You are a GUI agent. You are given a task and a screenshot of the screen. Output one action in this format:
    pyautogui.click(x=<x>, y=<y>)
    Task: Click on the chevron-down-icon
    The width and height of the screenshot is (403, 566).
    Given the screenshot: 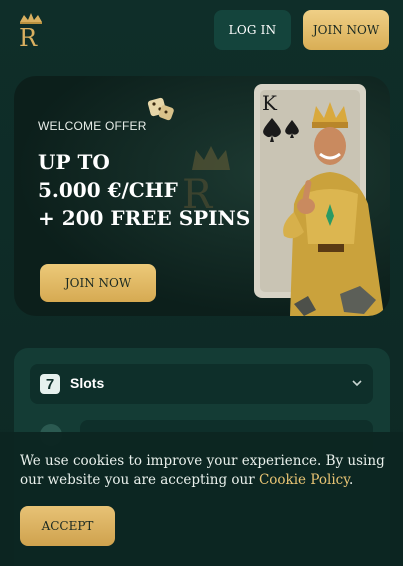 What is the action you would take?
    pyautogui.click(x=357, y=383)
    